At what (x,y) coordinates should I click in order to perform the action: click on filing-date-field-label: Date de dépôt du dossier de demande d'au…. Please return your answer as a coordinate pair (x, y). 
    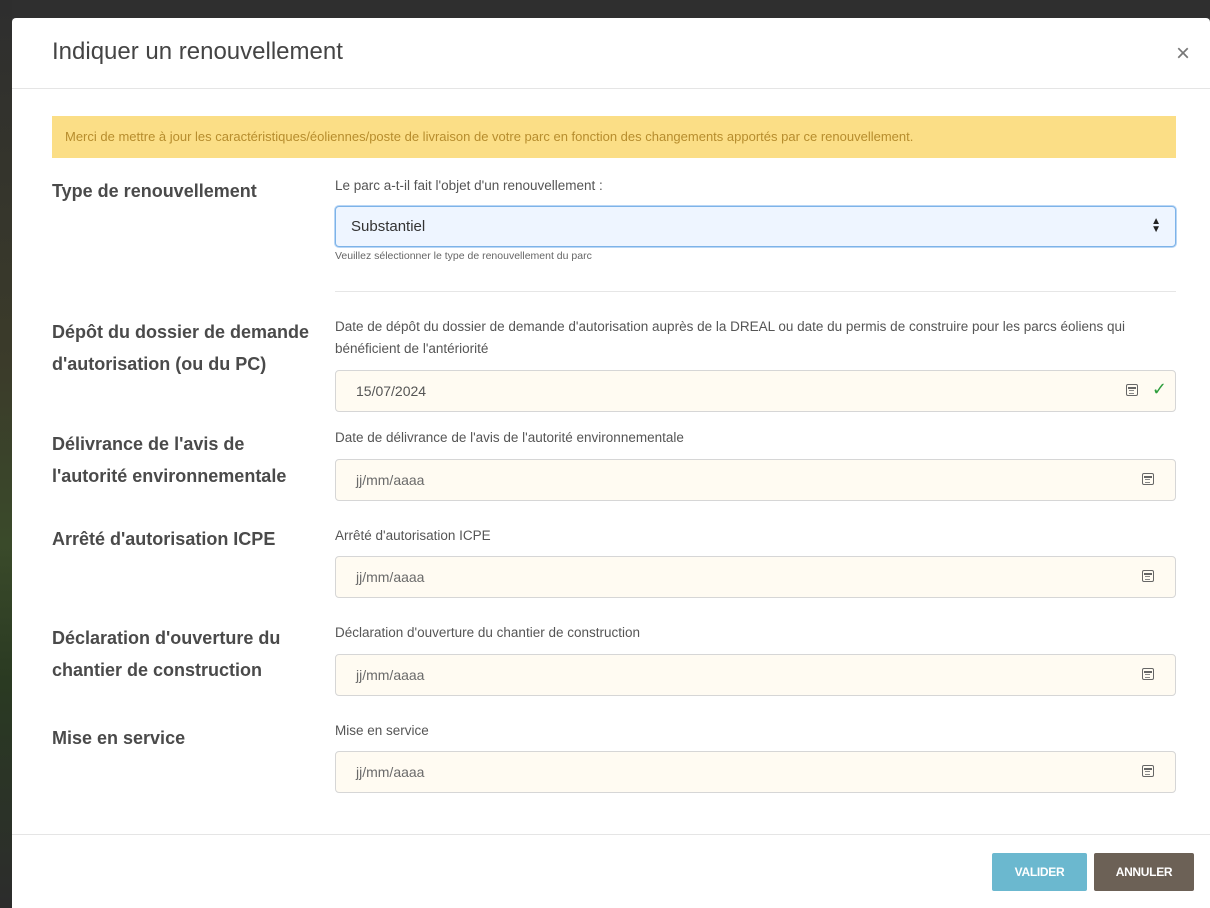
    Looking at the image, I should click on (730, 337).